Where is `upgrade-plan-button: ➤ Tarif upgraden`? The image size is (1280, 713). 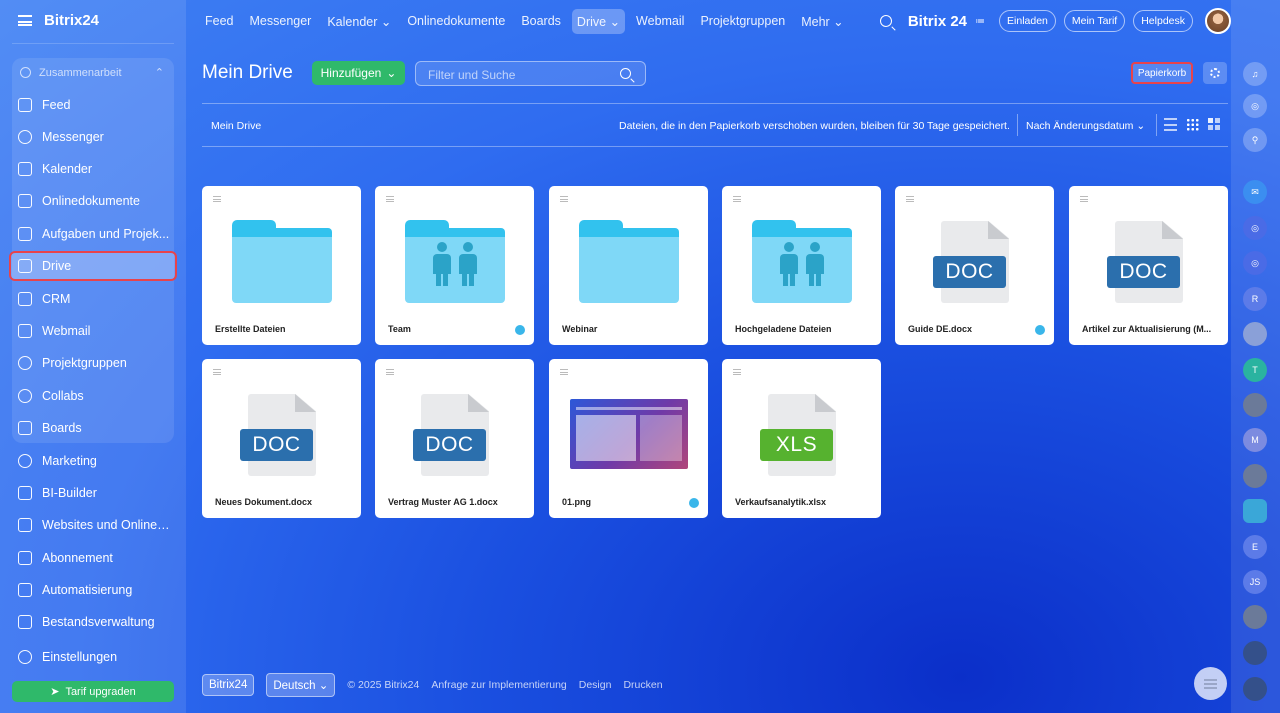 upgrade-plan-button: ➤ Tarif upgraden is located at coordinates (93, 691).